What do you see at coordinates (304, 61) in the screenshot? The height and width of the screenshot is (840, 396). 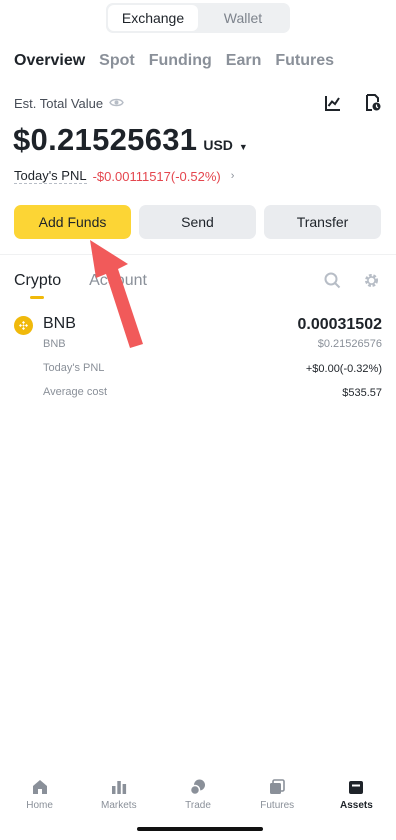 I see `tab-futures: Futures` at bounding box center [304, 61].